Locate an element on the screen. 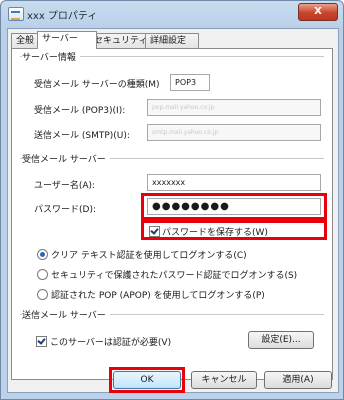 The height and width of the screenshot is (400, 344). auth-clear-text-label: クリア テキスト認証を使用してログオンする(C) is located at coordinates (149, 254).